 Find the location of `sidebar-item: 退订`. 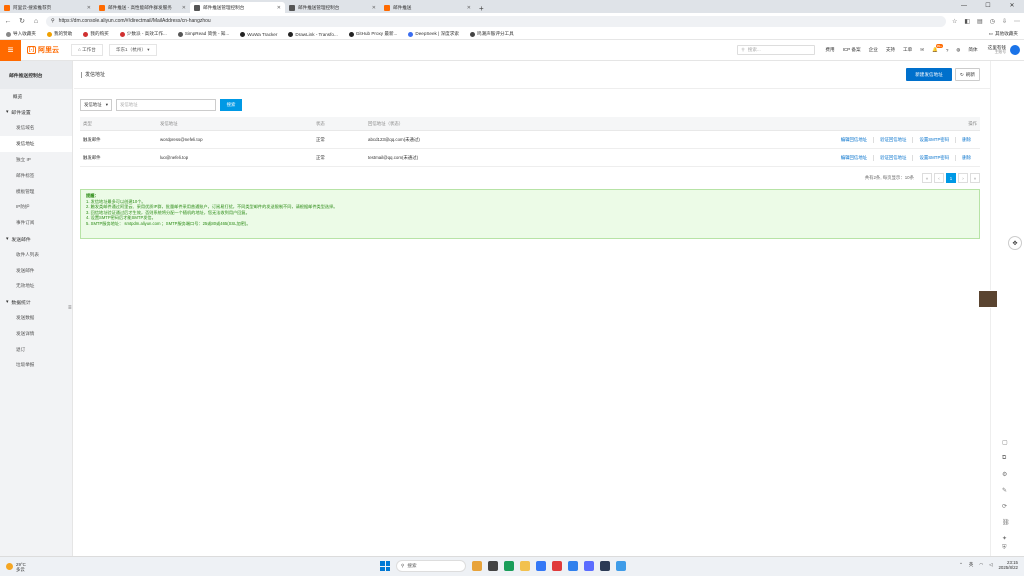

sidebar-item: 退订 is located at coordinates (36, 350).